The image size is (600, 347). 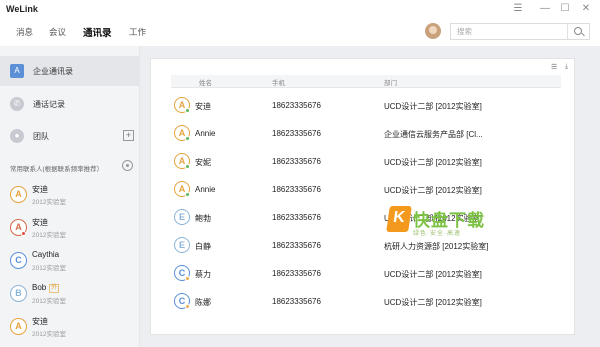 What do you see at coordinates (442, 224) in the screenshot?
I see `watermark-logo: 快盘下载 绿色·安全·高速` at bounding box center [442, 224].